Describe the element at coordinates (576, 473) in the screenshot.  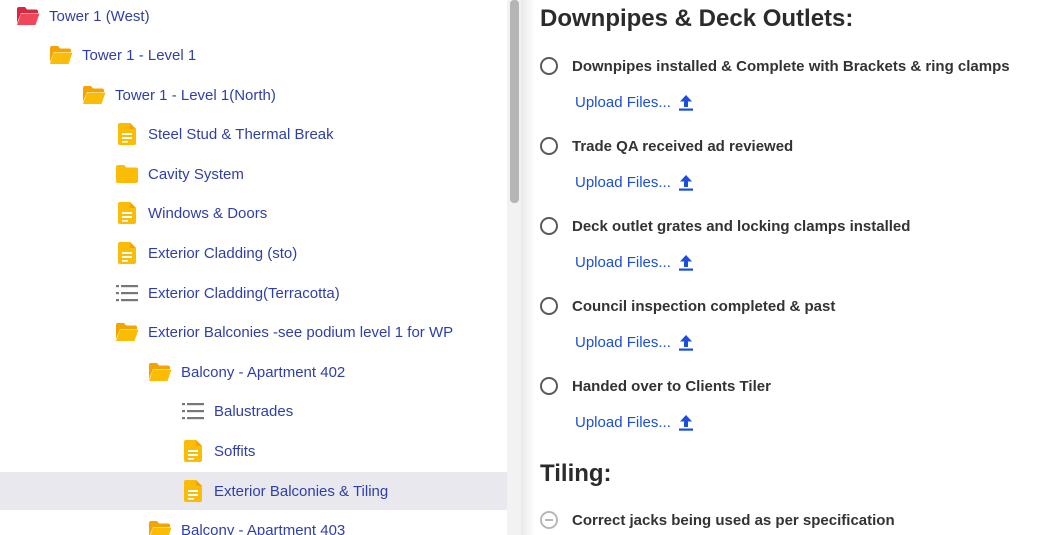
I see `section-title: Tiling:` at that location.